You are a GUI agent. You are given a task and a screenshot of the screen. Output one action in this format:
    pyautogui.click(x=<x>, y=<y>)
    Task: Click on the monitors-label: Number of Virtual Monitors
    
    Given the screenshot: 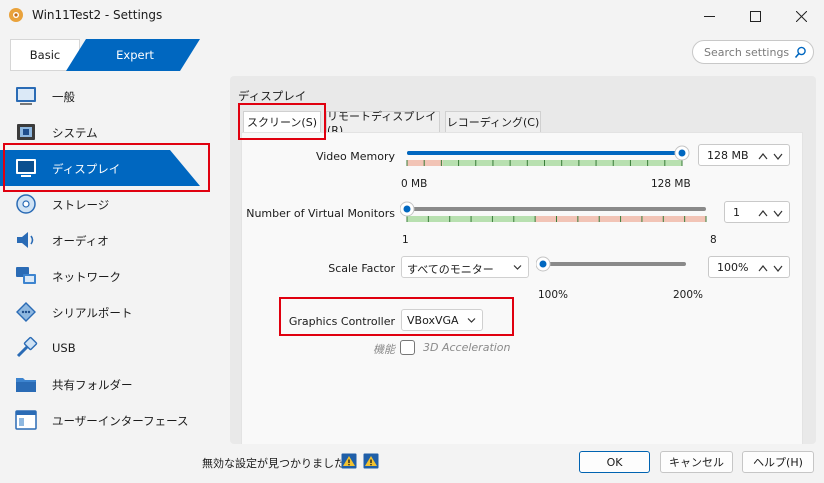 What is the action you would take?
    pyautogui.click(x=320, y=213)
    